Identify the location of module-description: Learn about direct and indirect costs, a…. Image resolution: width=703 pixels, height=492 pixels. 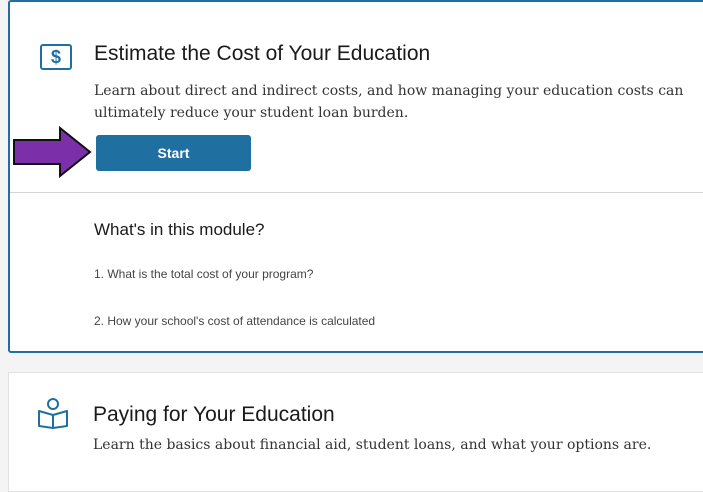
(389, 102).